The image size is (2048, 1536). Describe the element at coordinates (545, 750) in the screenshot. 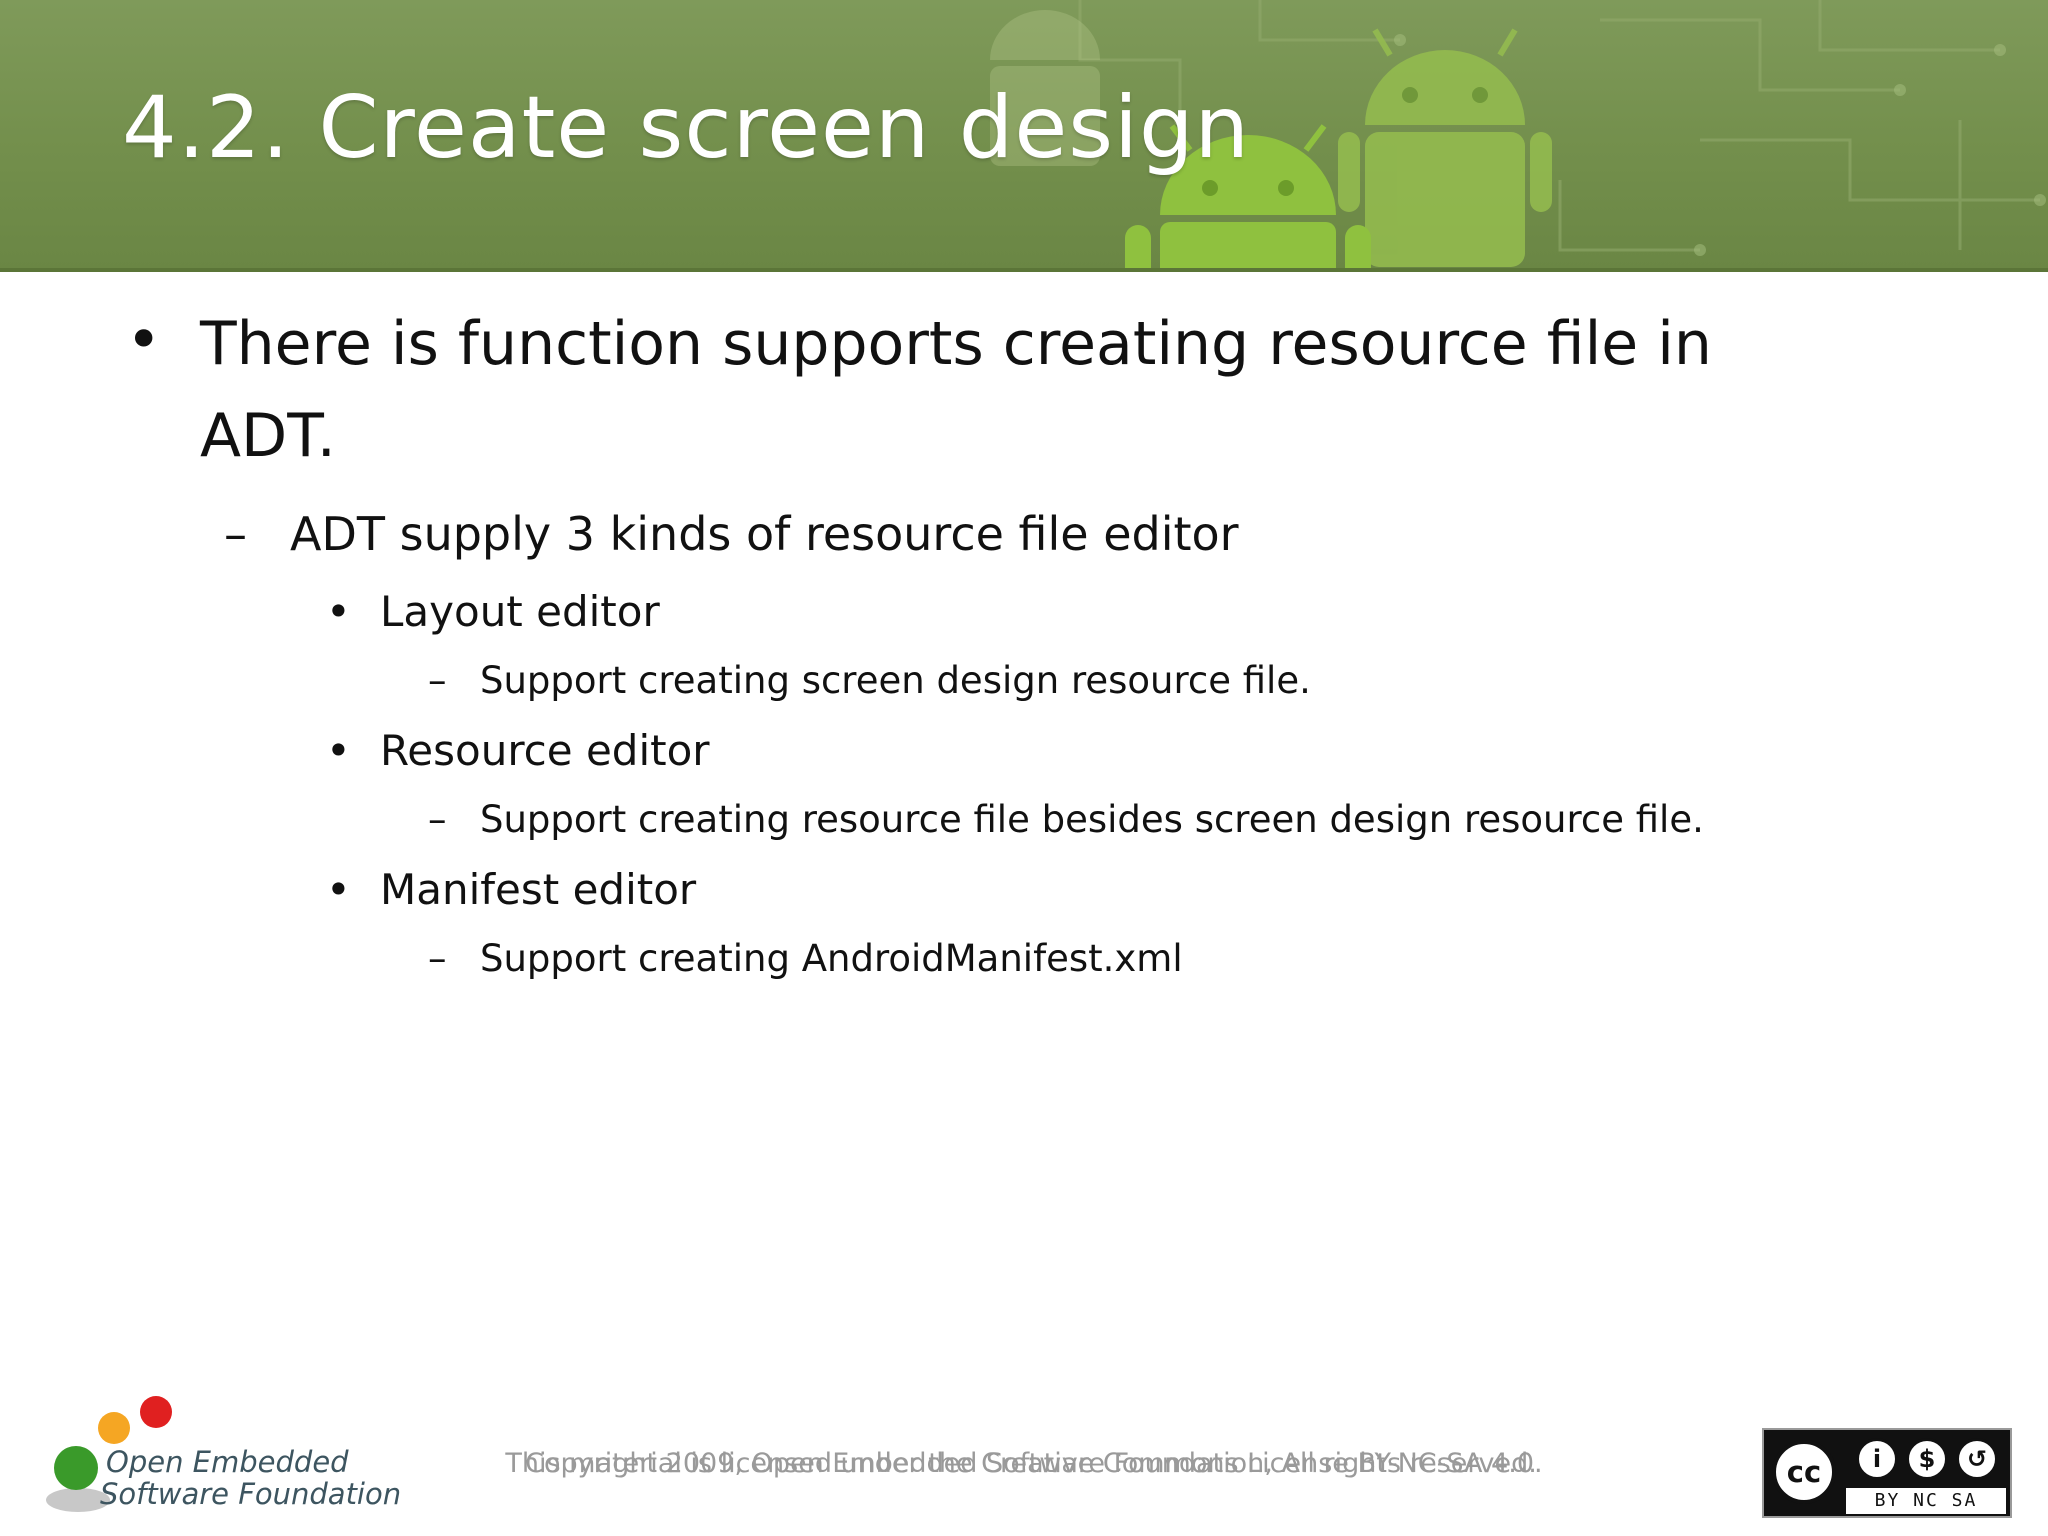

I see `bullet-text: Resource editor` at that location.